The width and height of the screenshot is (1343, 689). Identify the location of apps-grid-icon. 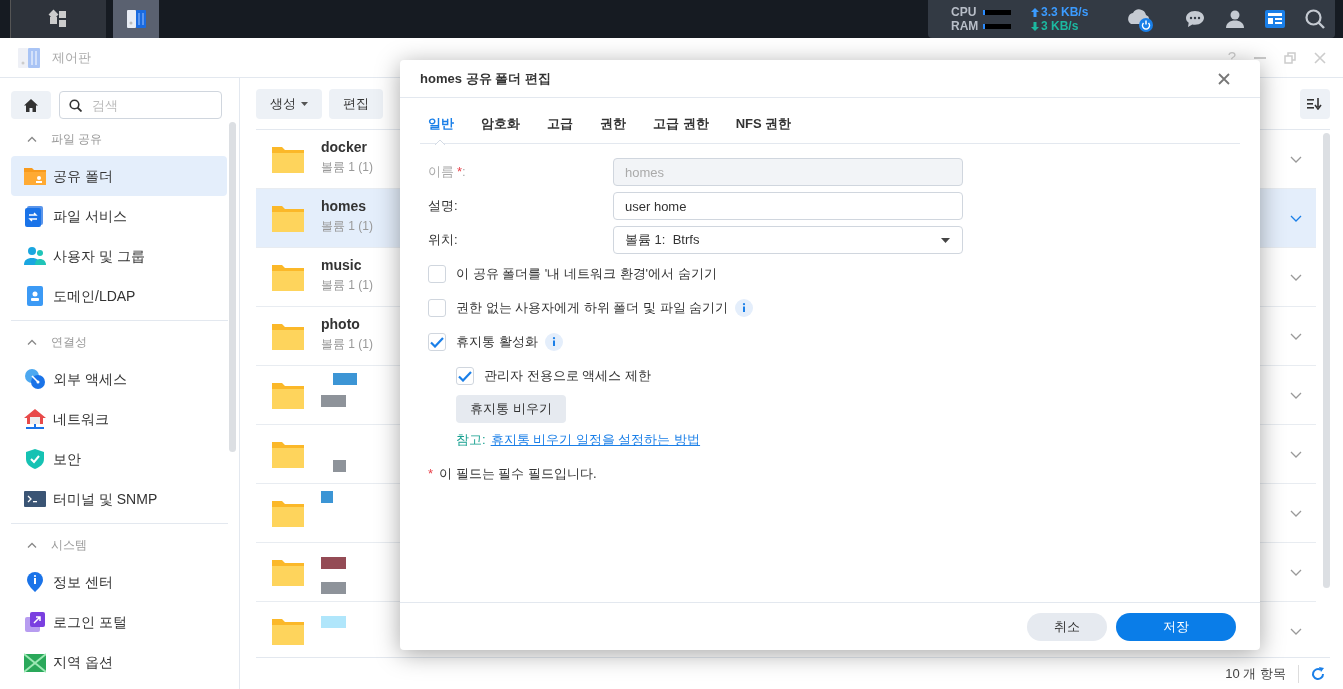
(58, 19).